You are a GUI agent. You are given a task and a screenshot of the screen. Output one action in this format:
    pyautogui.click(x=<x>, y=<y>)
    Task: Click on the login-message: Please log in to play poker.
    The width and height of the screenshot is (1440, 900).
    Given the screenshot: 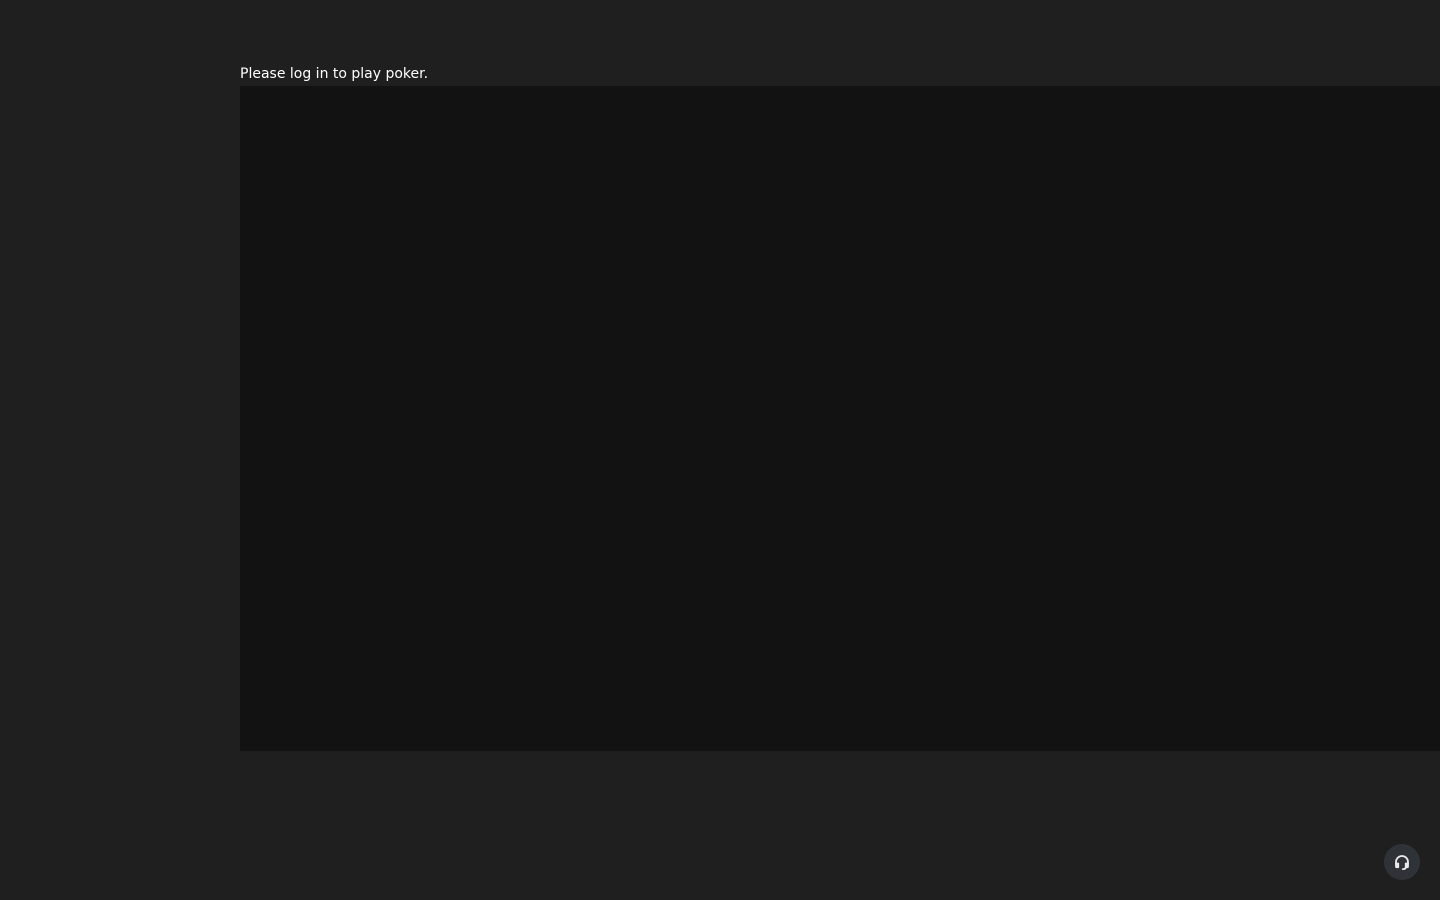 What is the action you would take?
    pyautogui.click(x=334, y=74)
    